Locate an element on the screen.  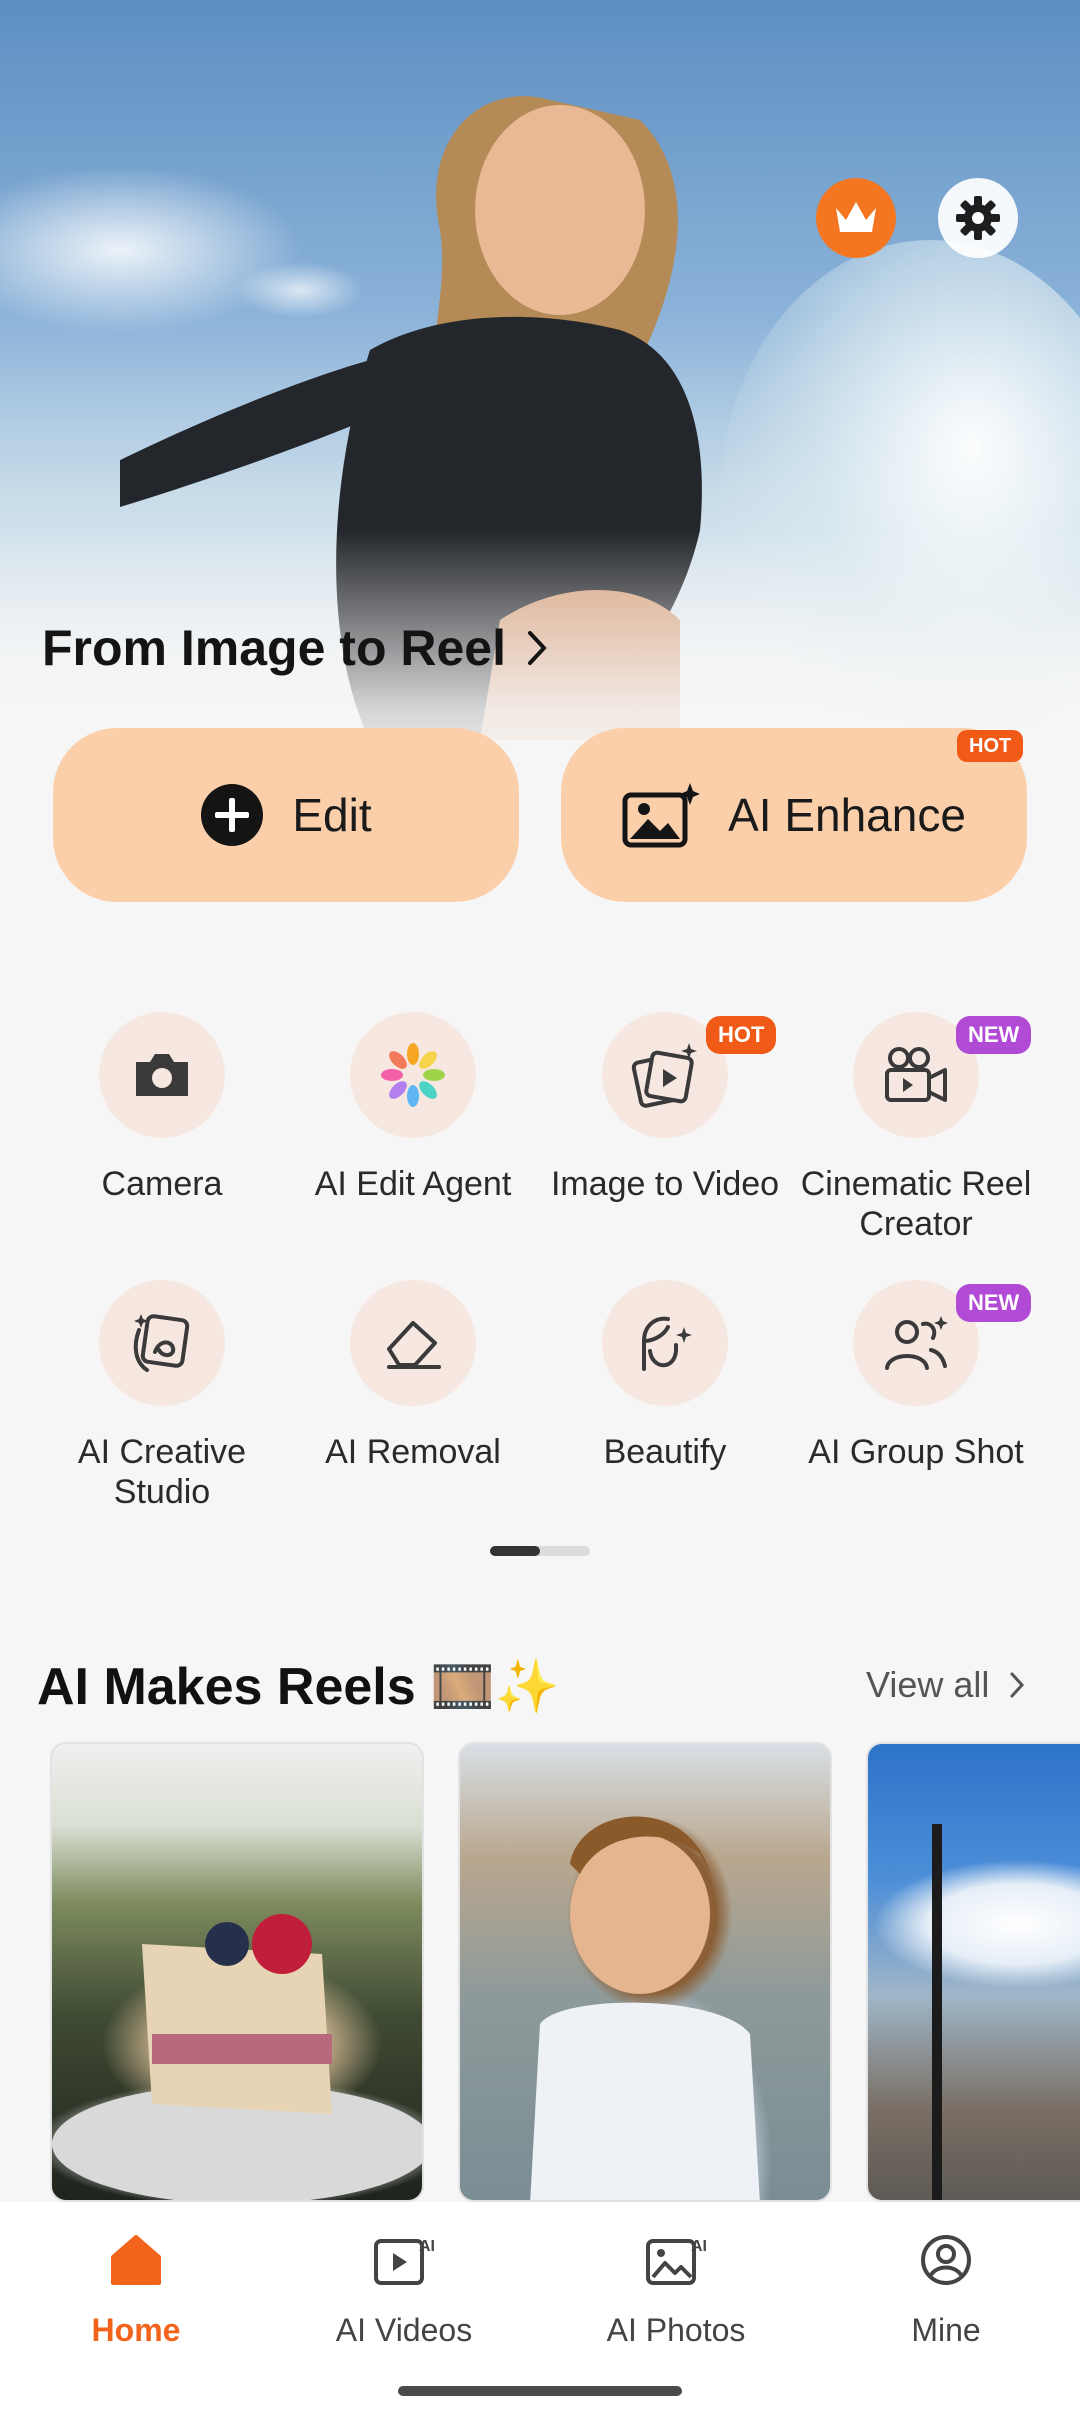
tool-beautify-circle is located at coordinates (665, 1343).